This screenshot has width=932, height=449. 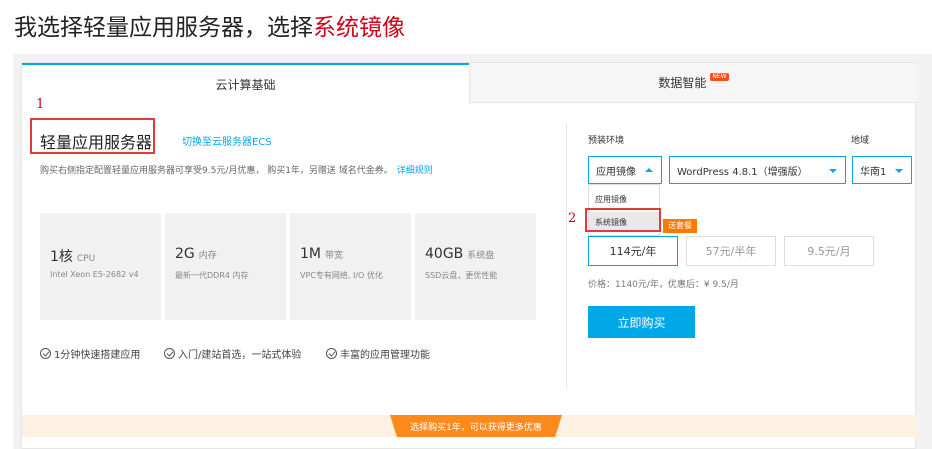 I want to click on spec-sub: SSD云盘，更优性能, so click(x=461, y=275).